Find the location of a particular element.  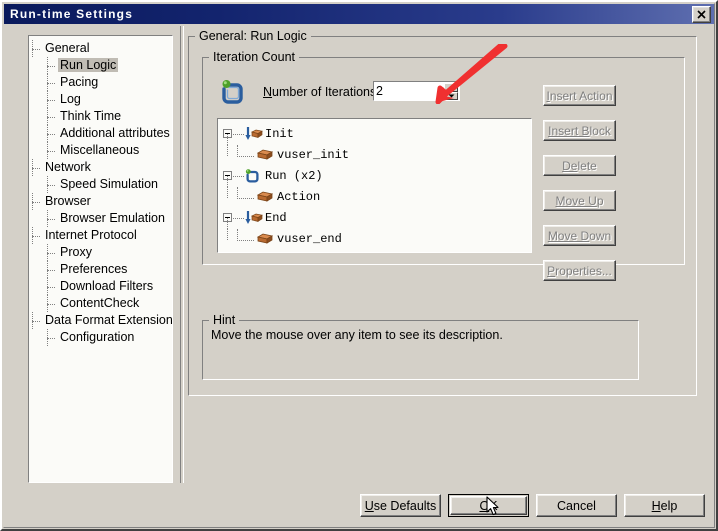

spinner-down-button is located at coordinates (451, 95).